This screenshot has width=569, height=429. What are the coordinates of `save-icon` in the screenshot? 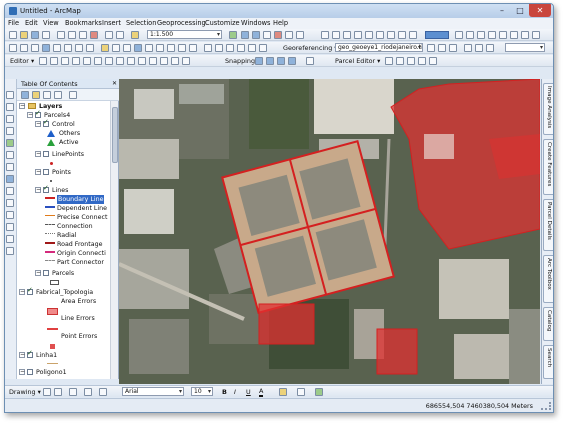 It's located at (35, 35).